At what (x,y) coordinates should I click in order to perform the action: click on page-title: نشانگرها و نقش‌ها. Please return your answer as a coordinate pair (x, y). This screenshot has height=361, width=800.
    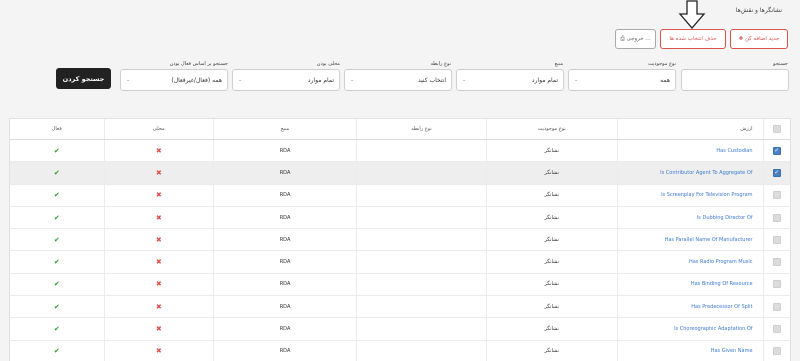
    Looking at the image, I should click on (758, 10).